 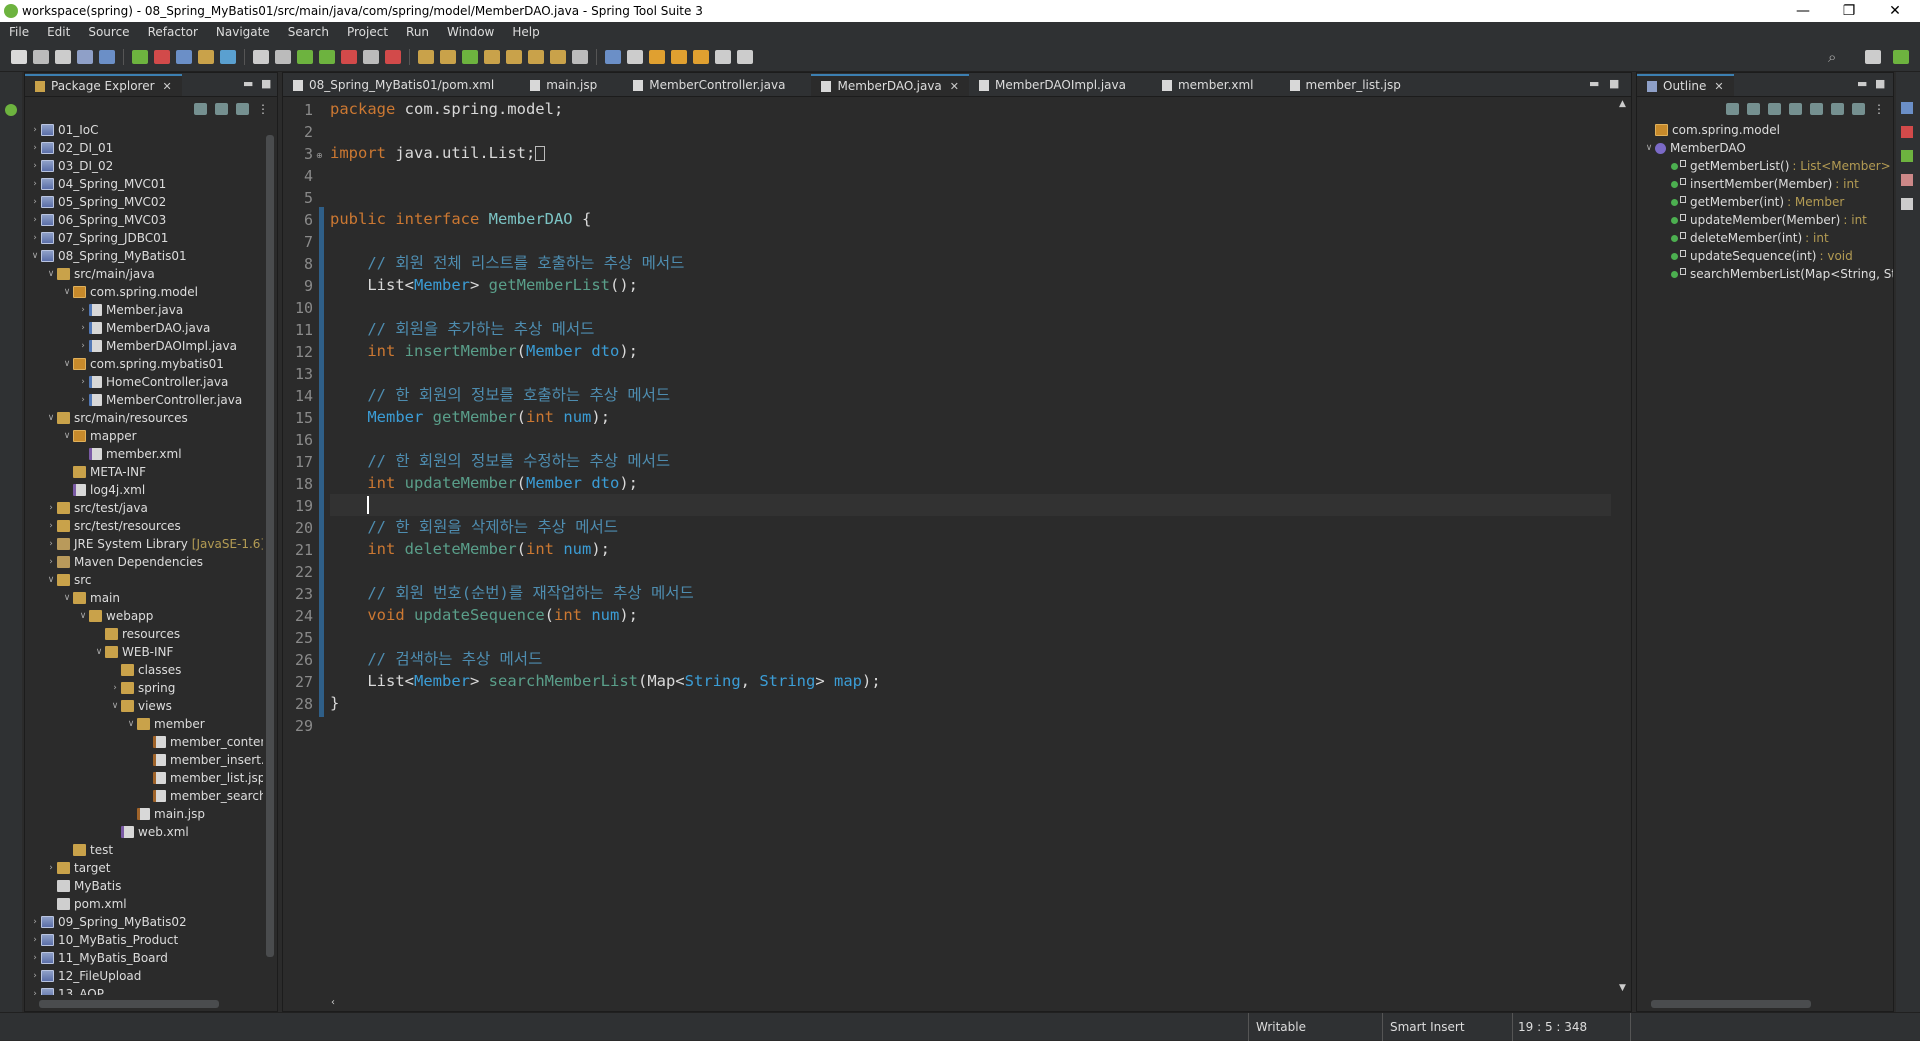 I want to click on editor-tab: 08_Spring_MyBatis01/pom.xml, so click(x=401, y=85).